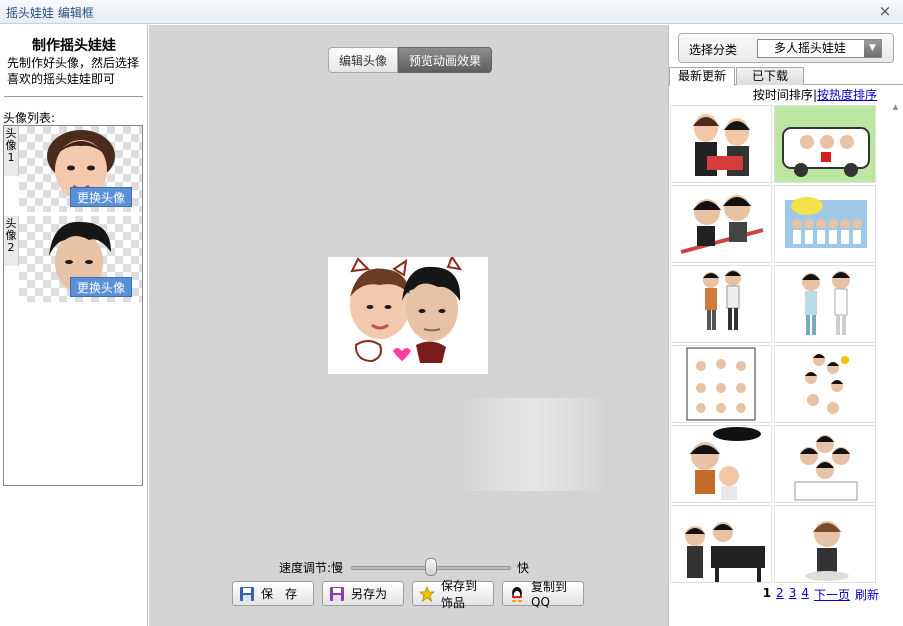  I want to click on animation-preview, so click(408, 314).